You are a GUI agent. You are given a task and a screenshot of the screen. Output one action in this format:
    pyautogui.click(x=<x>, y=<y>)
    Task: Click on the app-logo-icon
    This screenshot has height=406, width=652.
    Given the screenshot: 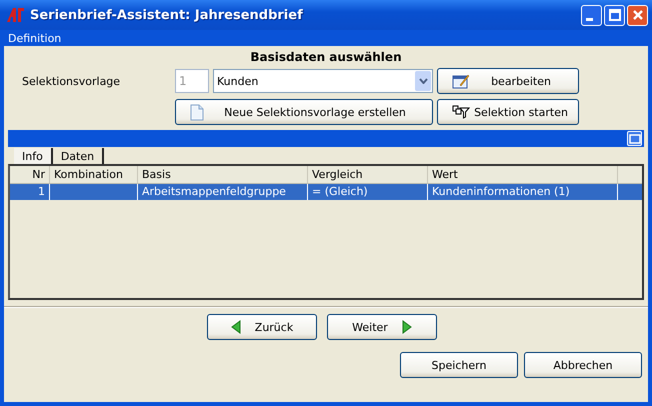 What is the action you would take?
    pyautogui.click(x=15, y=15)
    